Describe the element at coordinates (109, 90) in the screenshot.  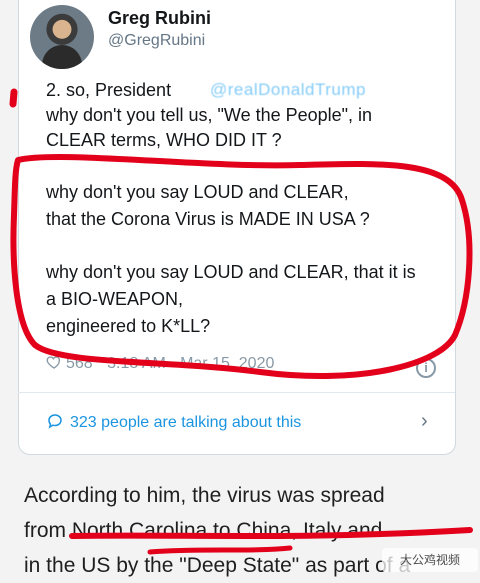
I see `tweet-line-1: 2. so, President` at that location.